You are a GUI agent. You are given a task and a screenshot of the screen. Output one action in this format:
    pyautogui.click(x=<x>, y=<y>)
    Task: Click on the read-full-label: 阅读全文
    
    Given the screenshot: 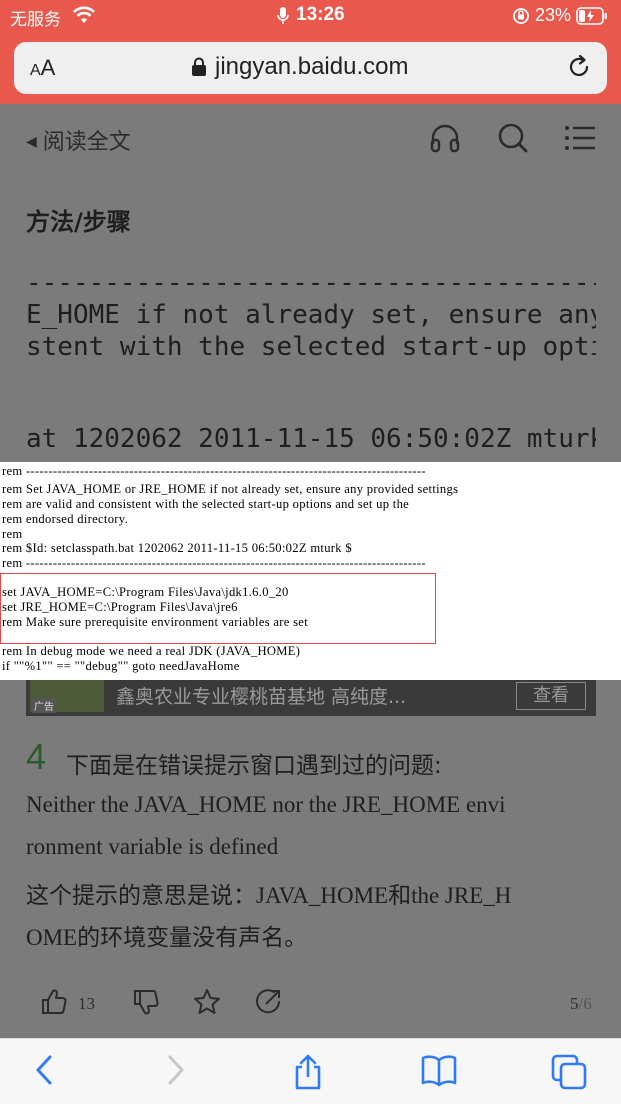 What is the action you would take?
    pyautogui.click(x=86, y=142)
    